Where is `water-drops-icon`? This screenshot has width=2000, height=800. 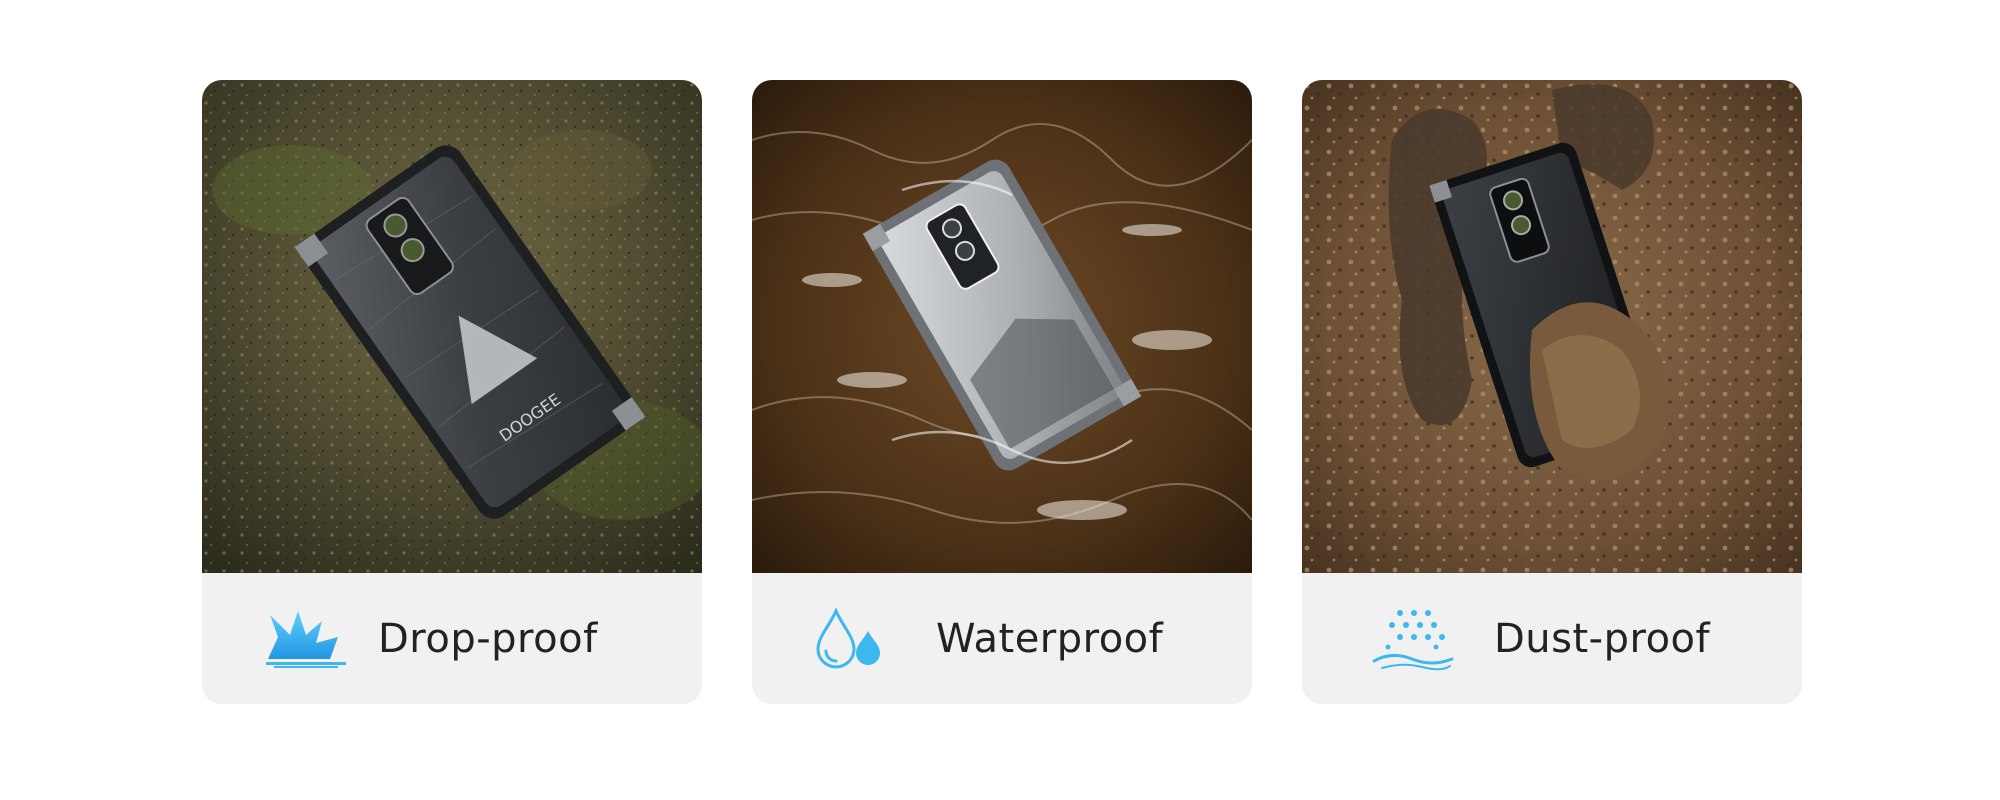 water-drops-icon is located at coordinates (848, 638).